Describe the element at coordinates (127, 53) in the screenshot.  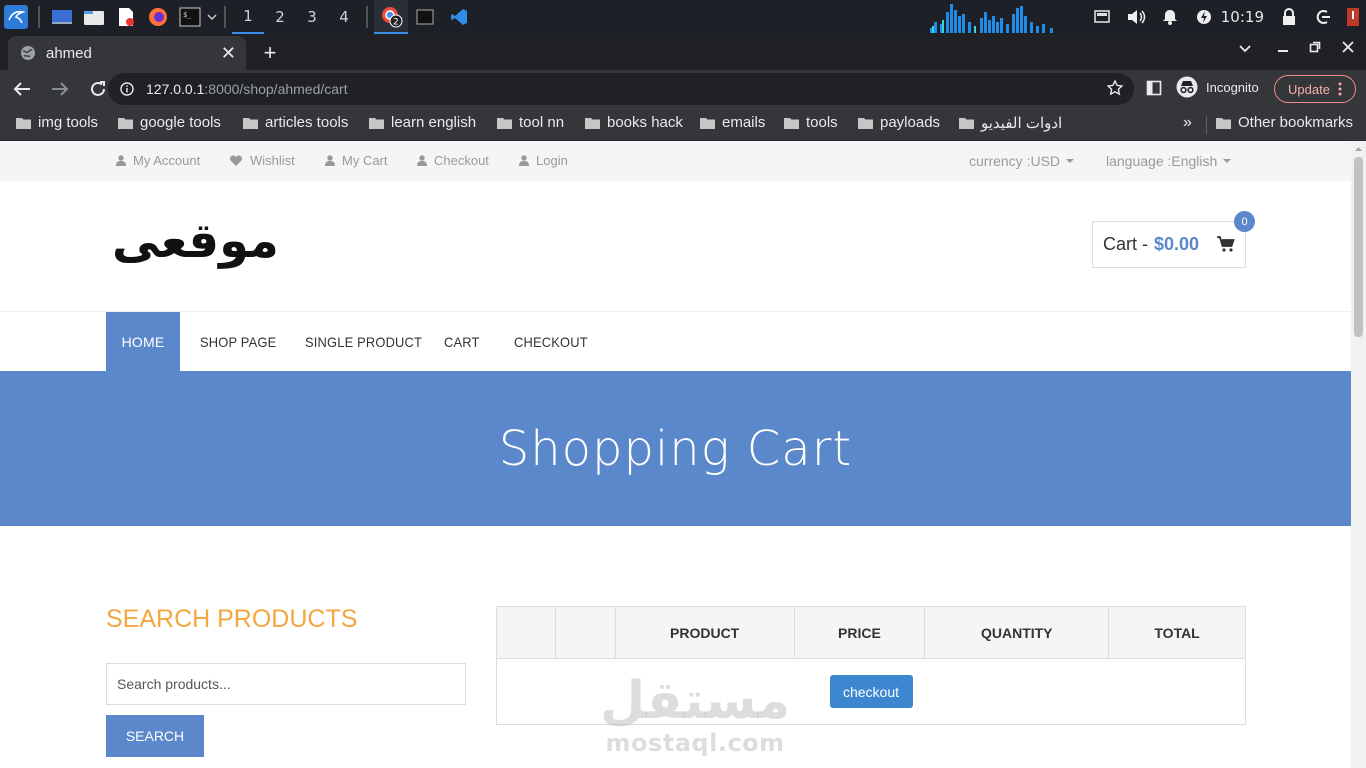
I see `browser-tab: ahmed ✕` at that location.